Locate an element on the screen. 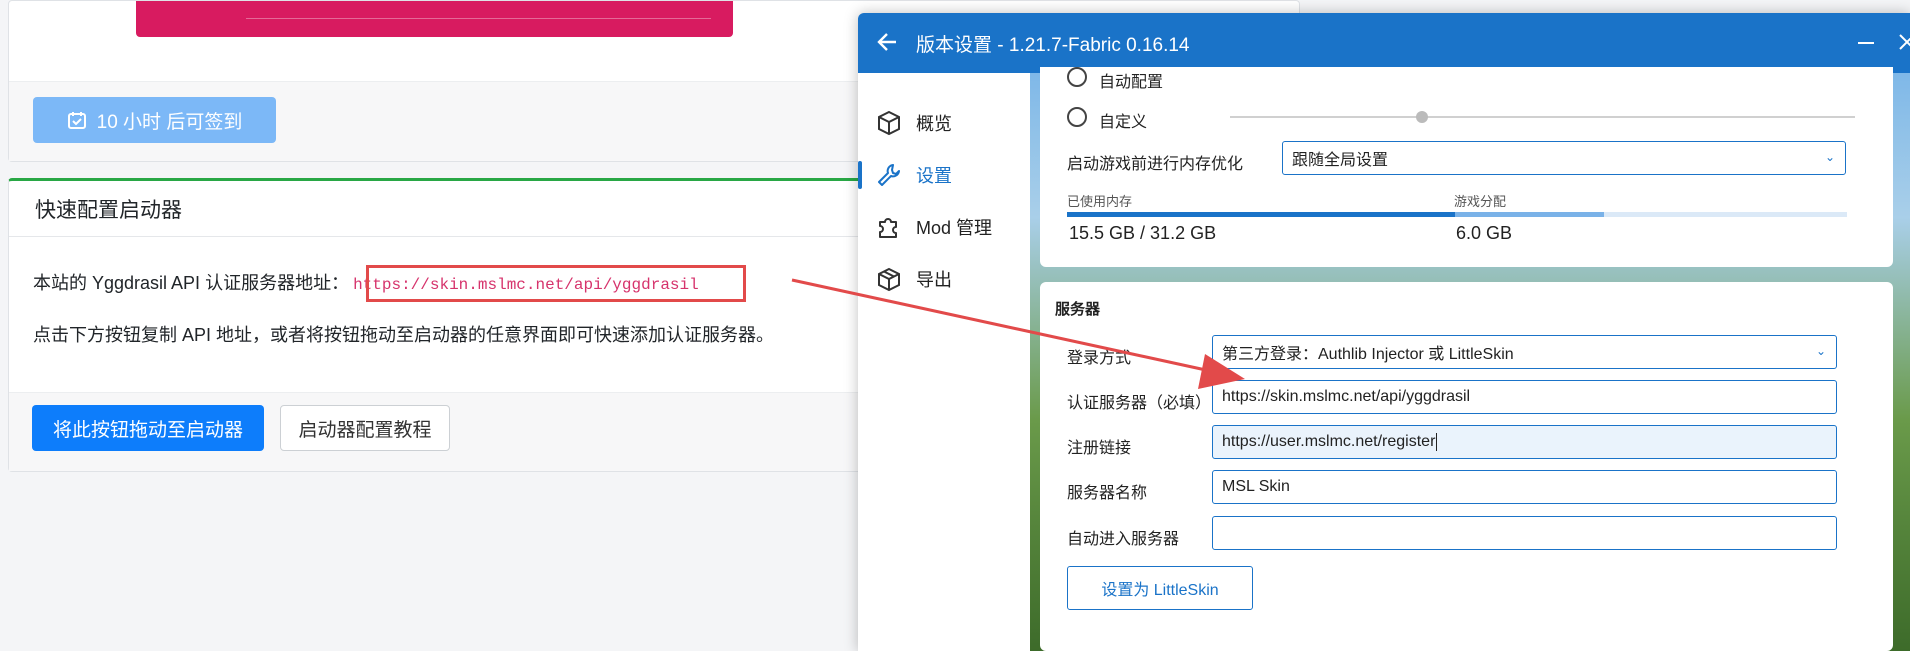 This screenshot has height=651, width=1910. annotation-arrow is located at coordinates (1018, 333).